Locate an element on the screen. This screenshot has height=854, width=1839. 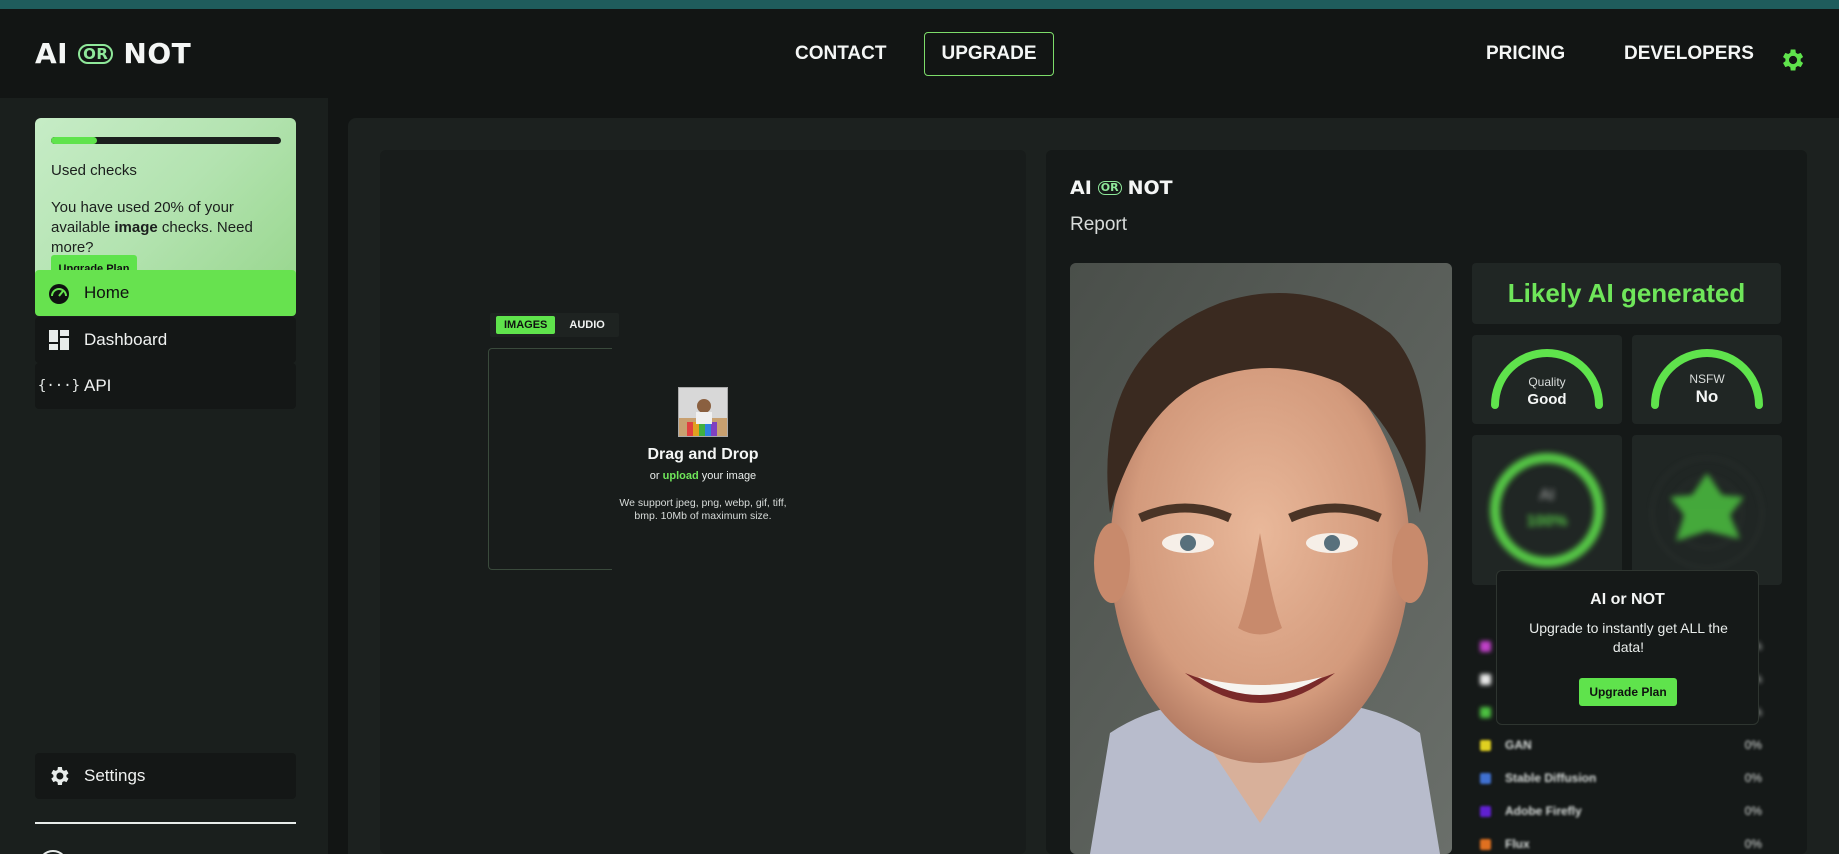
dropzone-border is located at coordinates (550, 459).